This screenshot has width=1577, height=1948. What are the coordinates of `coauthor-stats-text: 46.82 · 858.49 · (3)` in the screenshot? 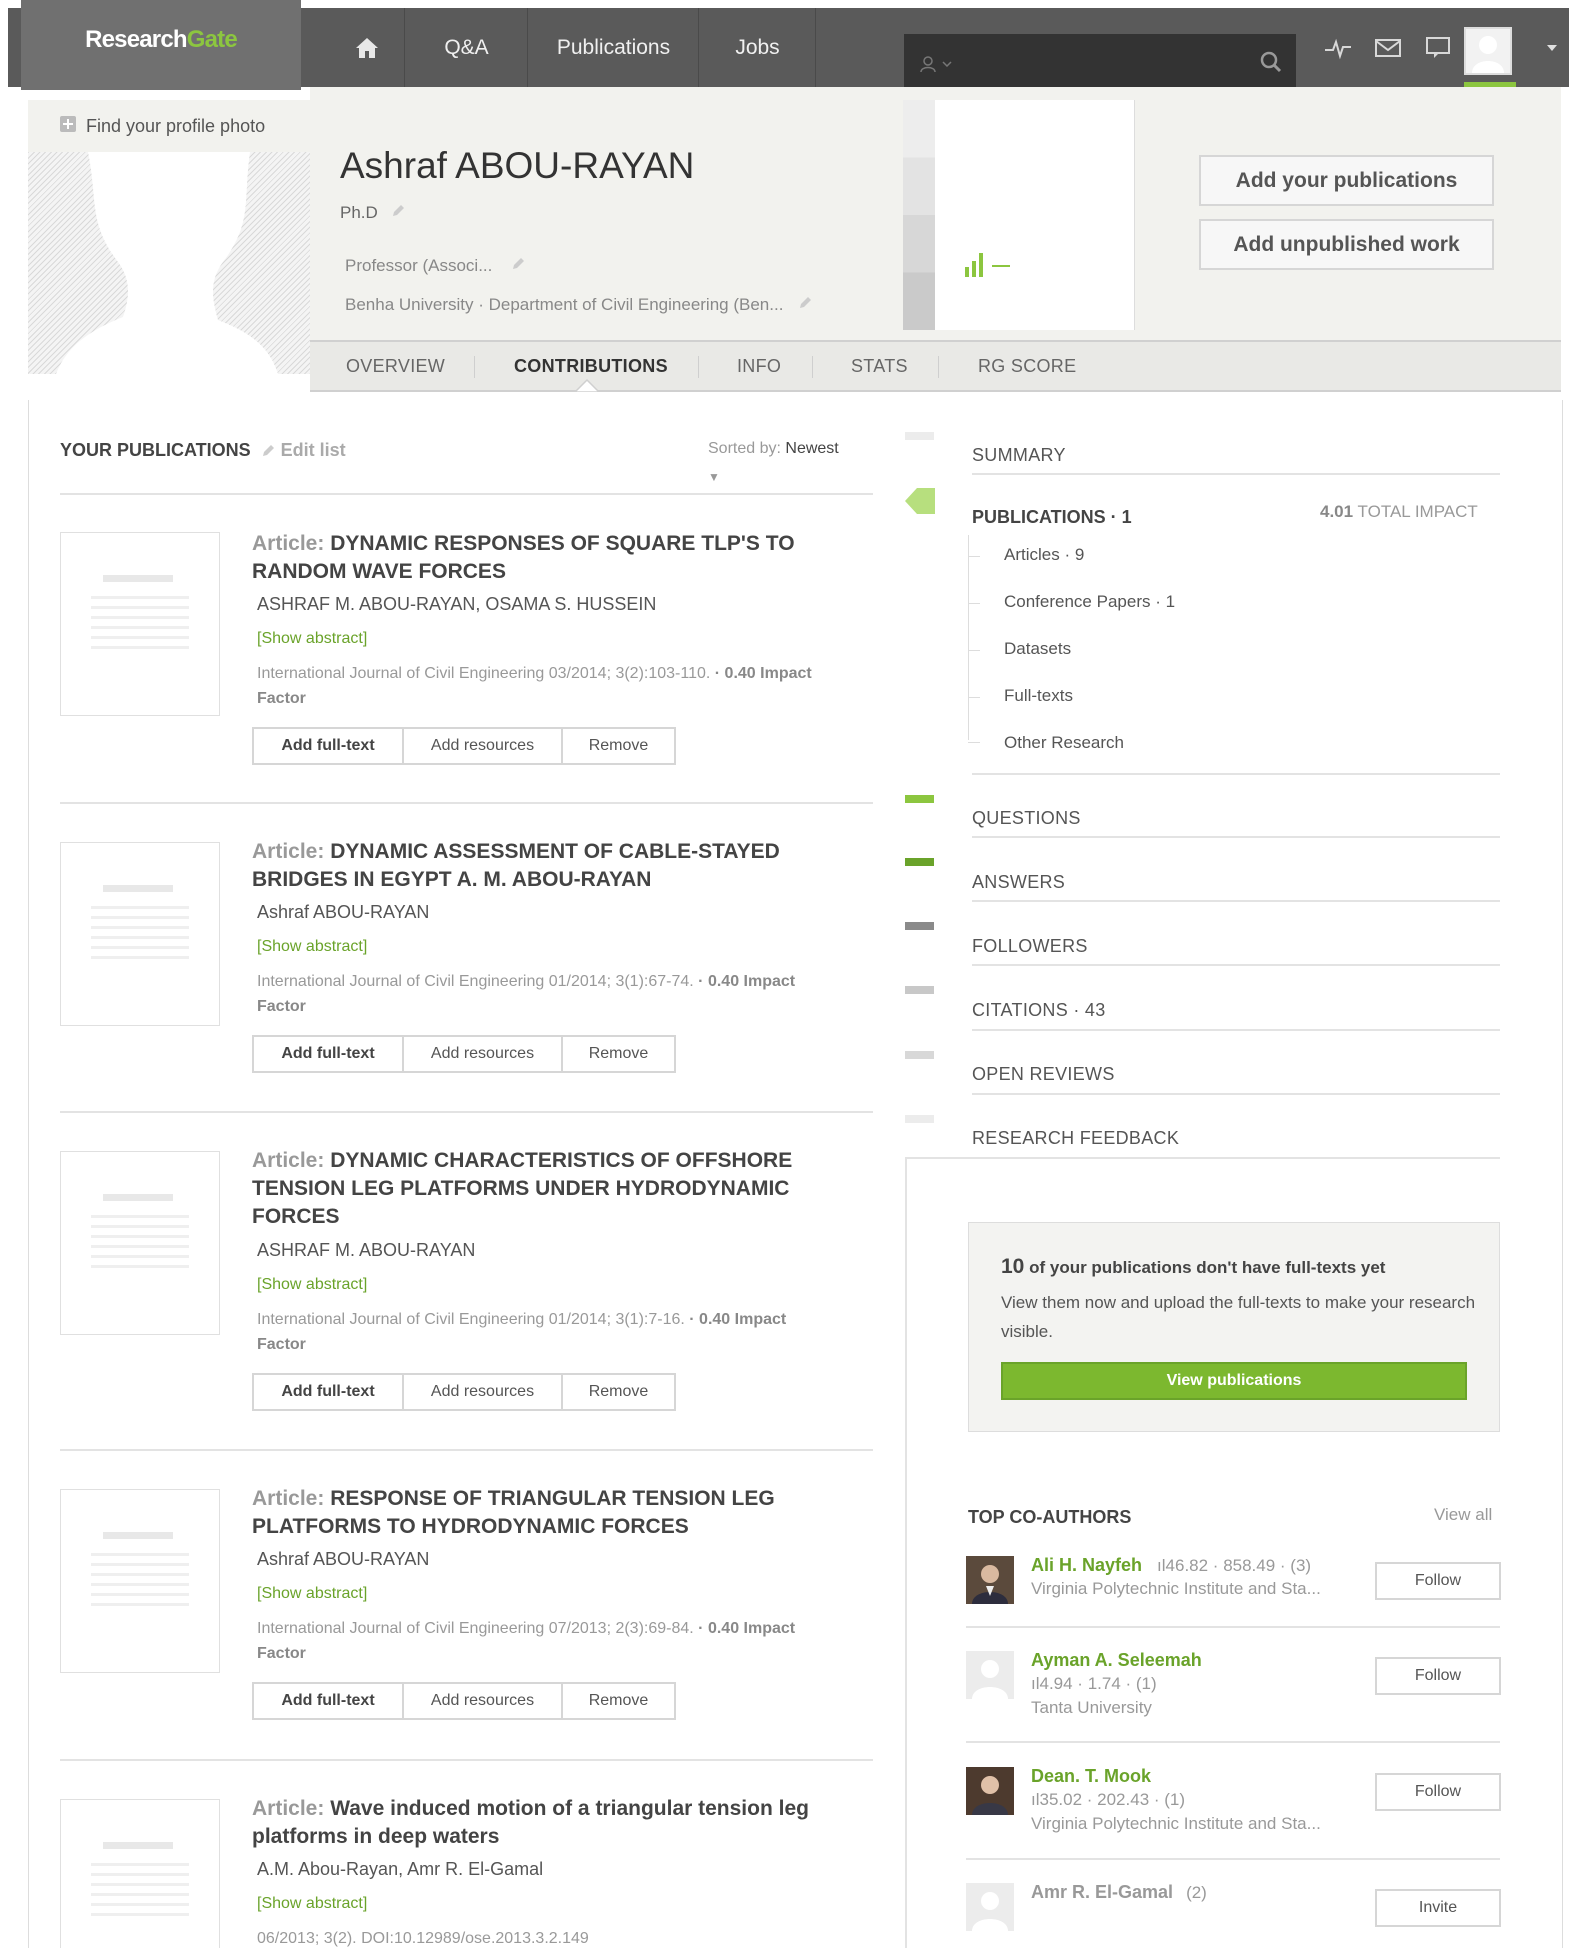 It's located at (1238, 1565).